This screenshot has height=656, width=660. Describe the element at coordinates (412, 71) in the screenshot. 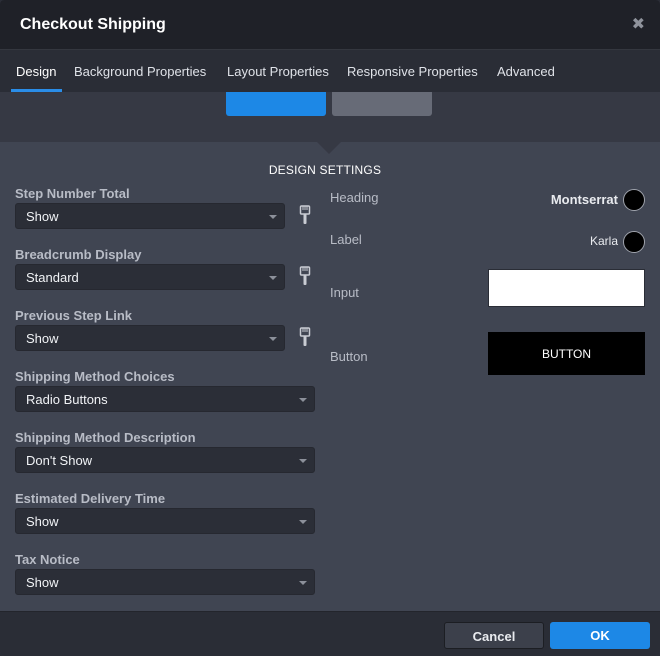

I see `tab-responsive-properties: Responsive Properties` at that location.